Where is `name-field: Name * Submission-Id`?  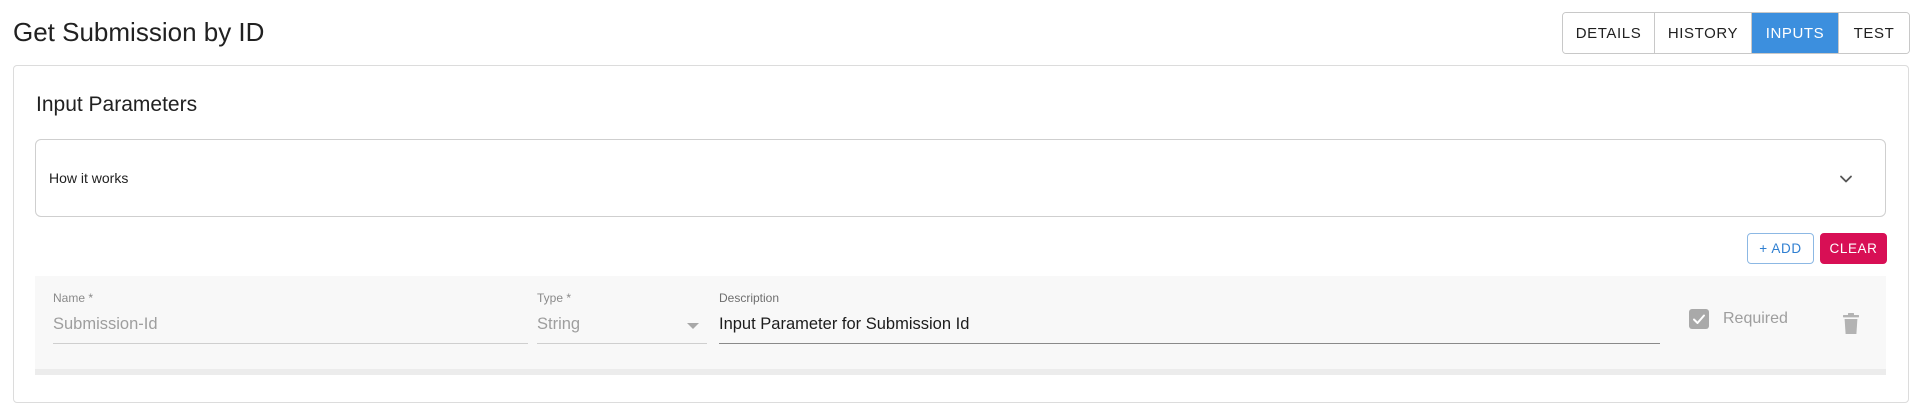 name-field: Name * Submission-Id is located at coordinates (290, 319).